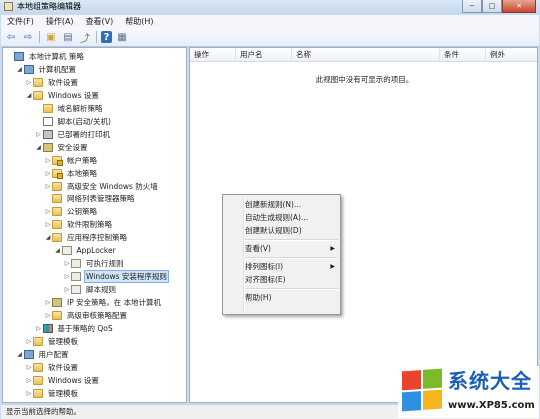 The width and height of the screenshot is (540, 419). I want to click on tree-item-local-computer-policy: 本地计算机 策略, so click(46, 56).